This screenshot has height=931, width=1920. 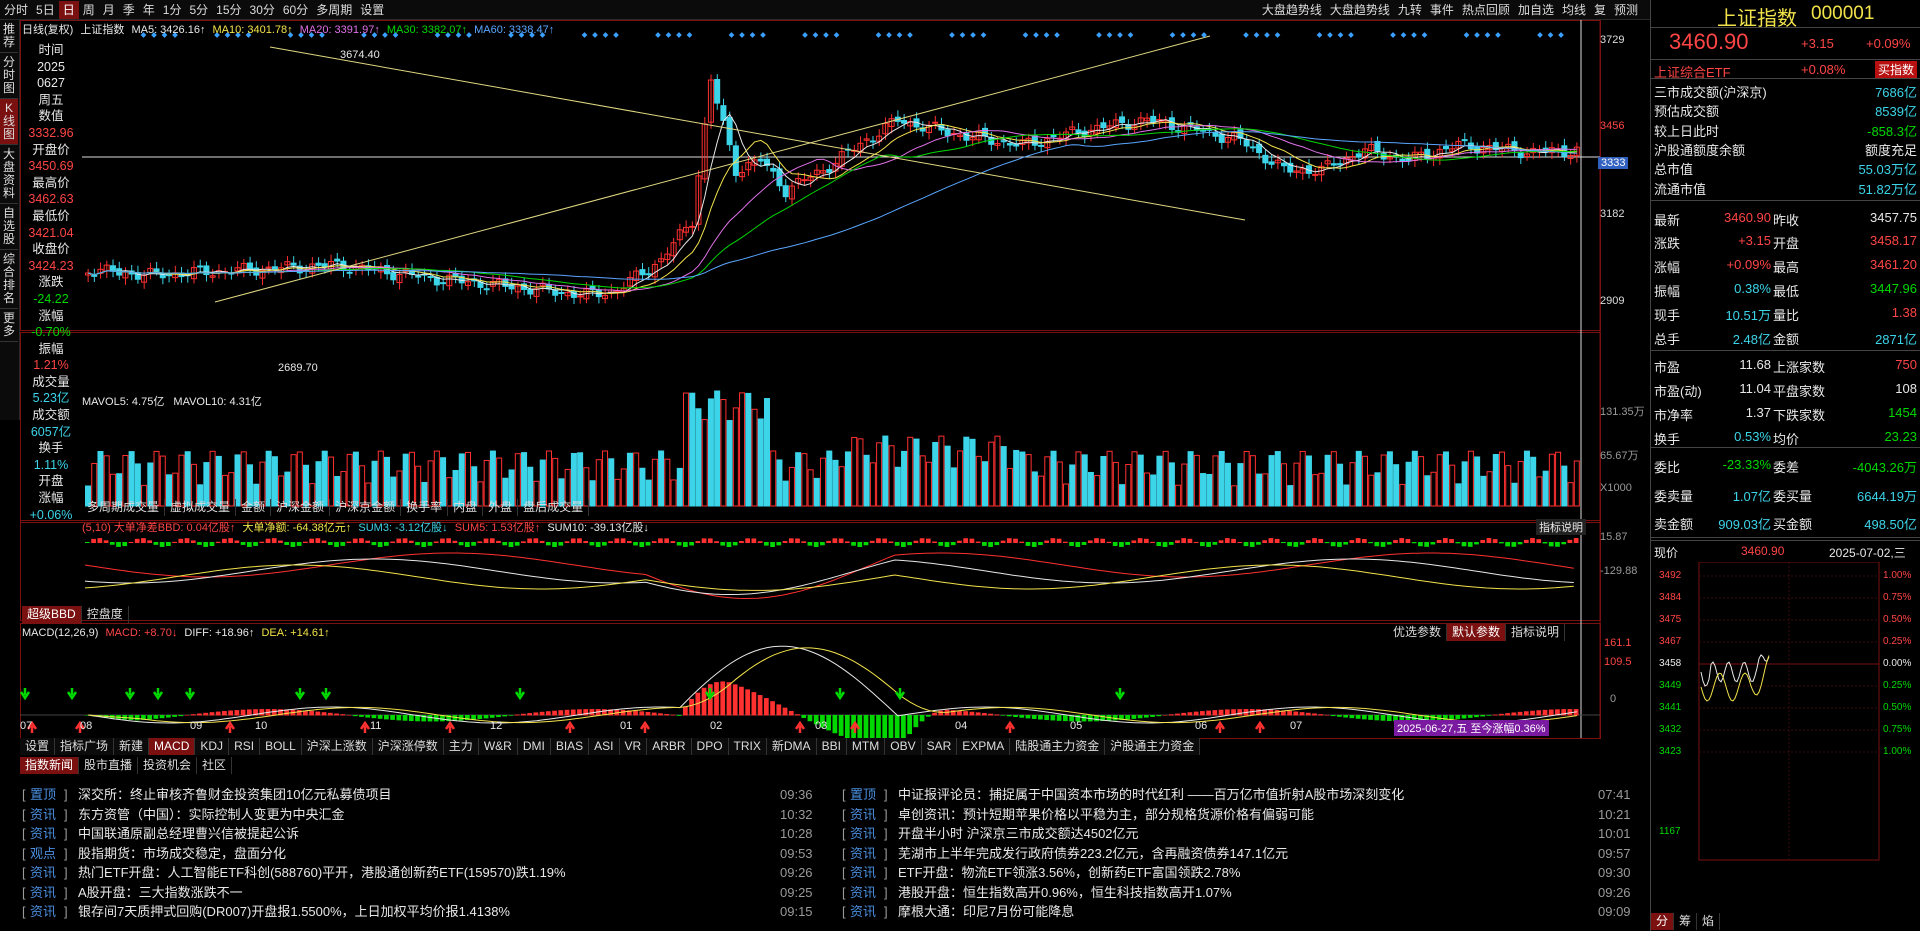 What do you see at coordinates (1065, 893) in the screenshot?
I see `news-title: 港股开盘：恒生指数高开0.96%，恒生科技指数高开1.07%` at bounding box center [1065, 893].